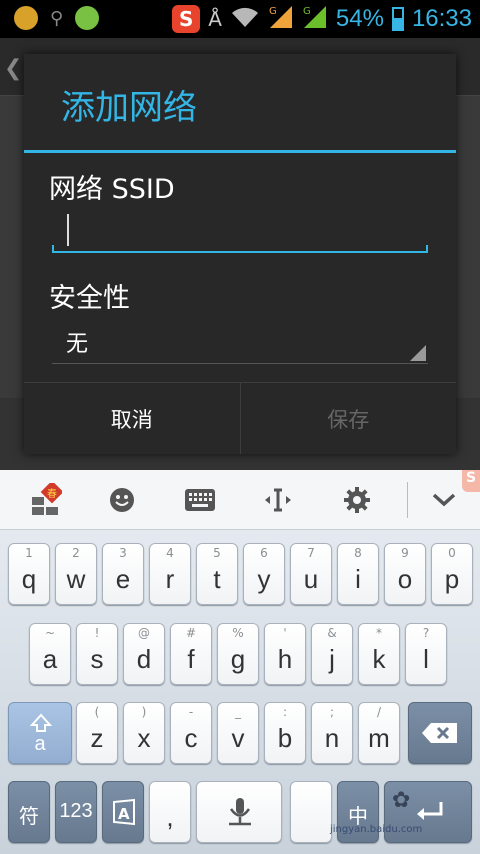 This screenshot has height=854, width=480. I want to click on keyboard-icon, so click(200, 500).